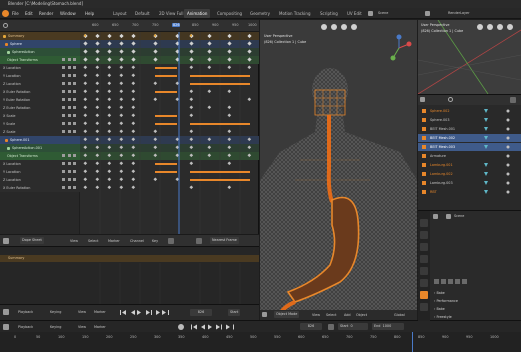 The width and height of the screenshot is (521, 352). What do you see at coordinates (69, 124) in the screenshot?
I see `channel-toggle-icons` at bounding box center [69, 124].